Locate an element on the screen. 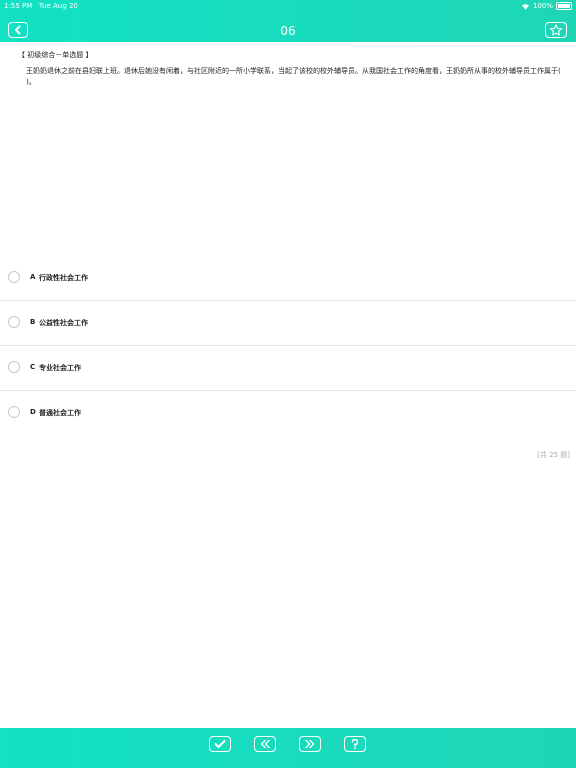 This screenshot has width=576, height=768. option-letter: D is located at coordinates (33, 412).